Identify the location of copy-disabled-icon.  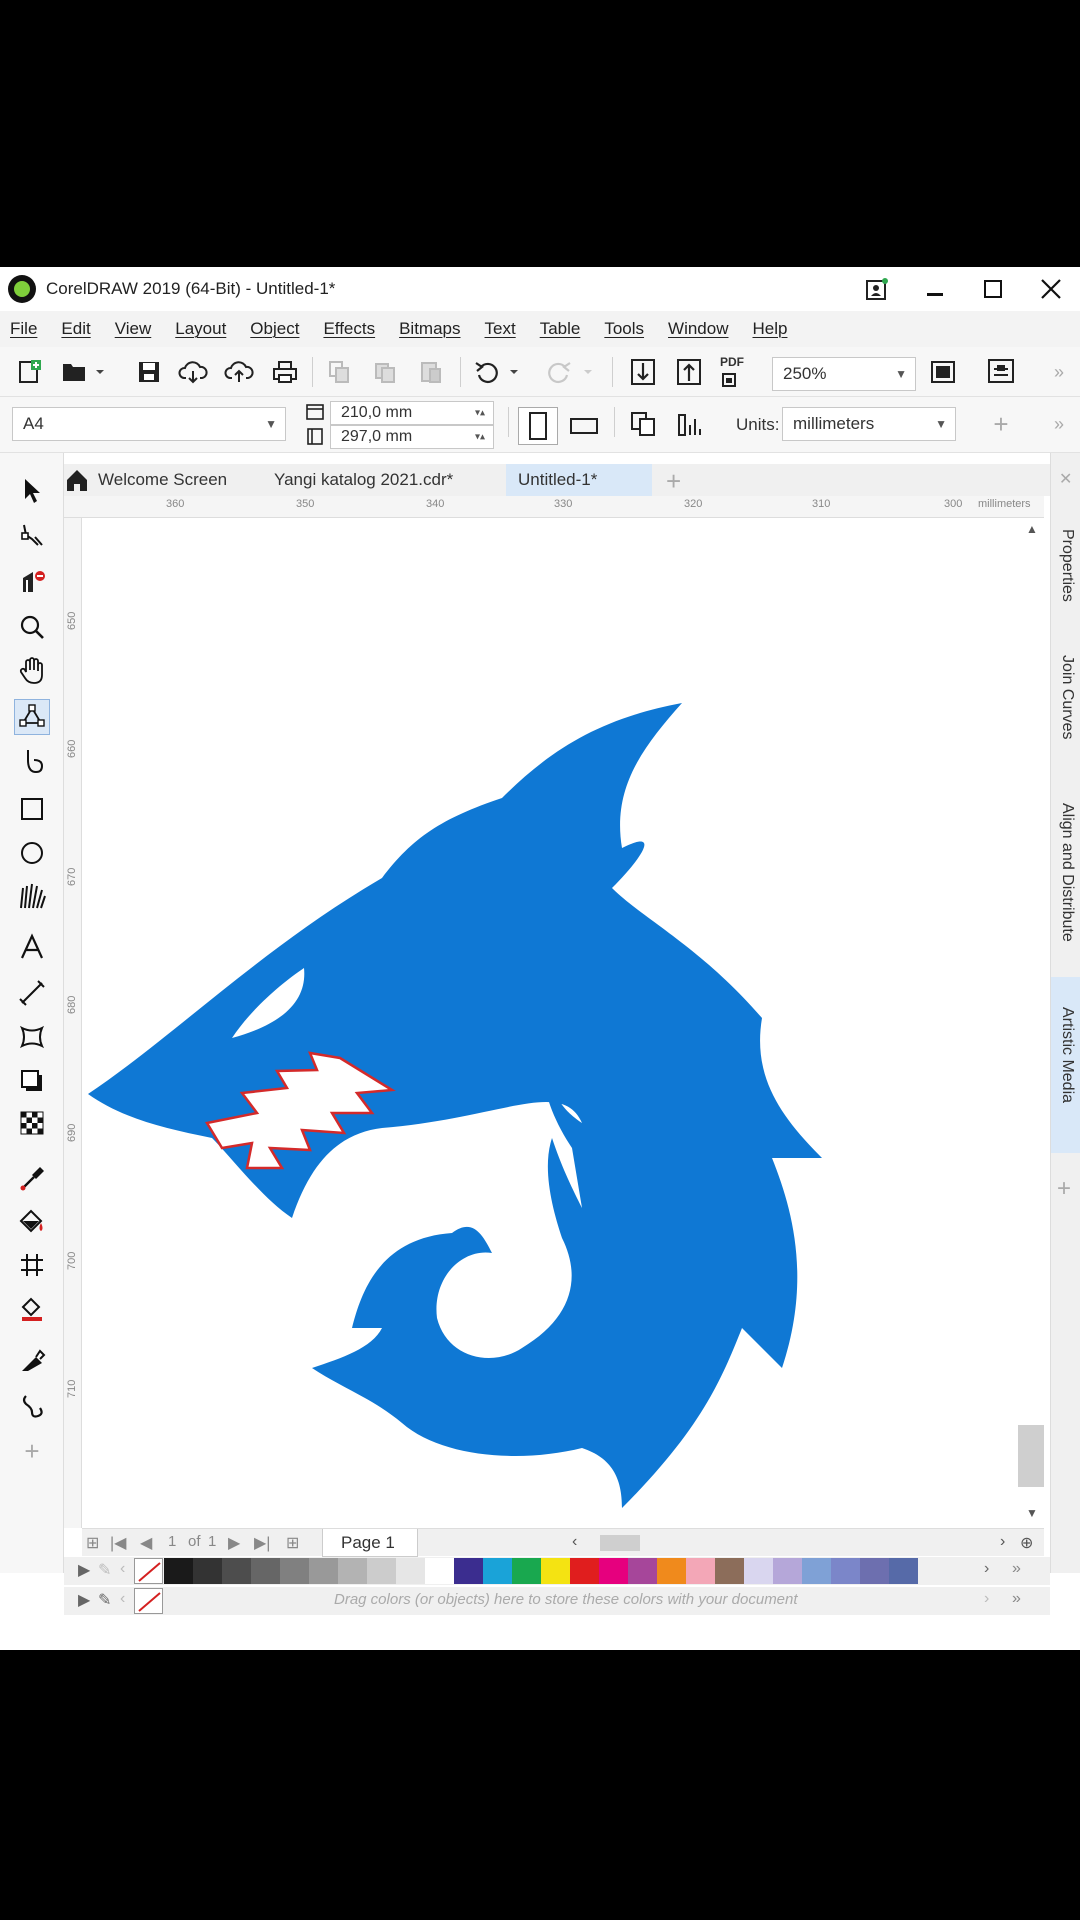
(339, 372).